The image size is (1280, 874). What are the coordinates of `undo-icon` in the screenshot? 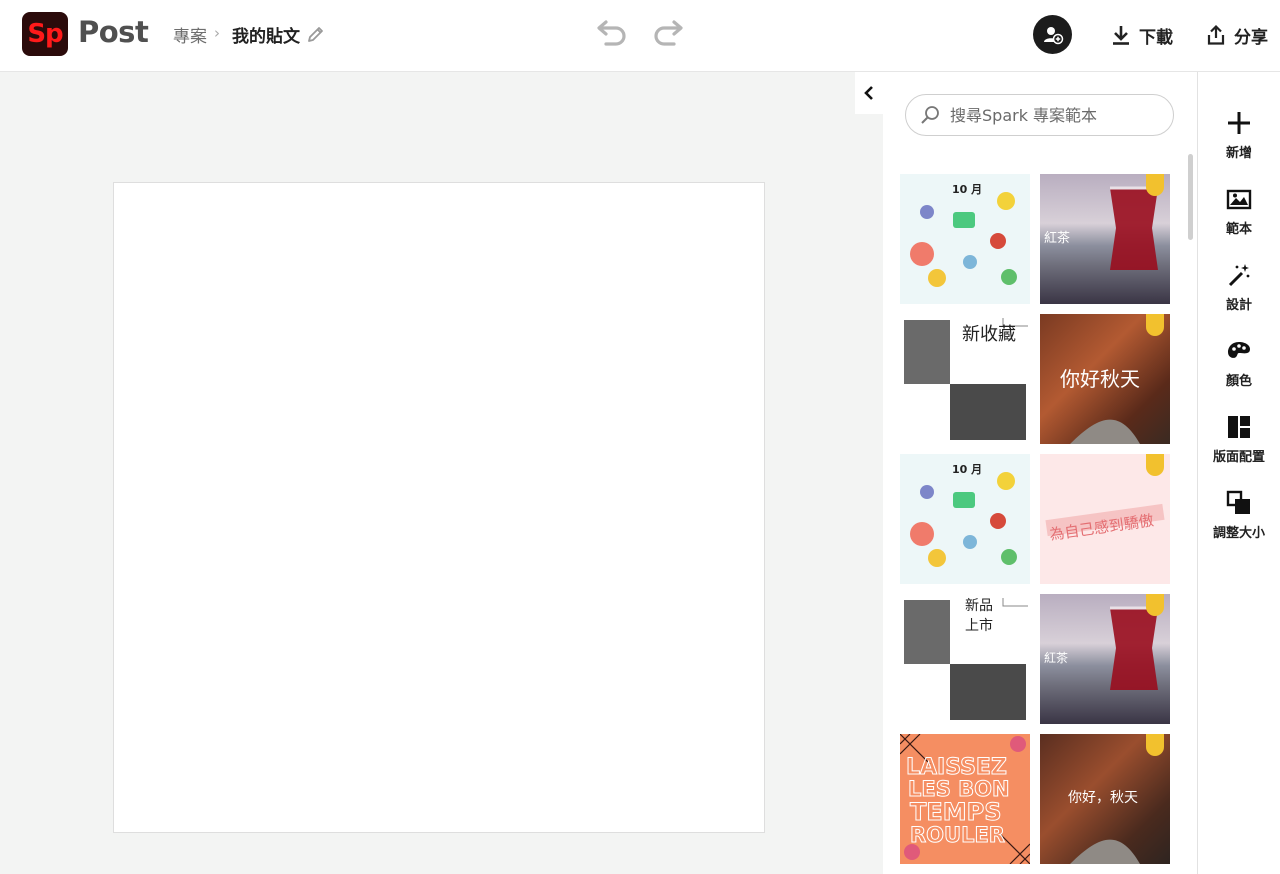 It's located at (612, 33).